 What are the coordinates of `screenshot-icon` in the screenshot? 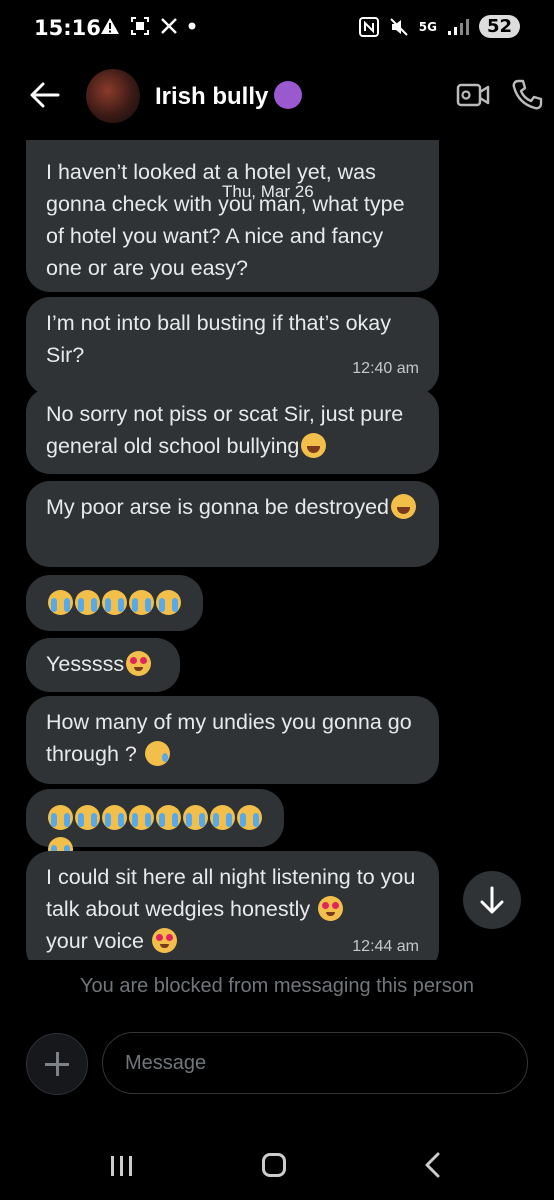 It's located at (140, 26).